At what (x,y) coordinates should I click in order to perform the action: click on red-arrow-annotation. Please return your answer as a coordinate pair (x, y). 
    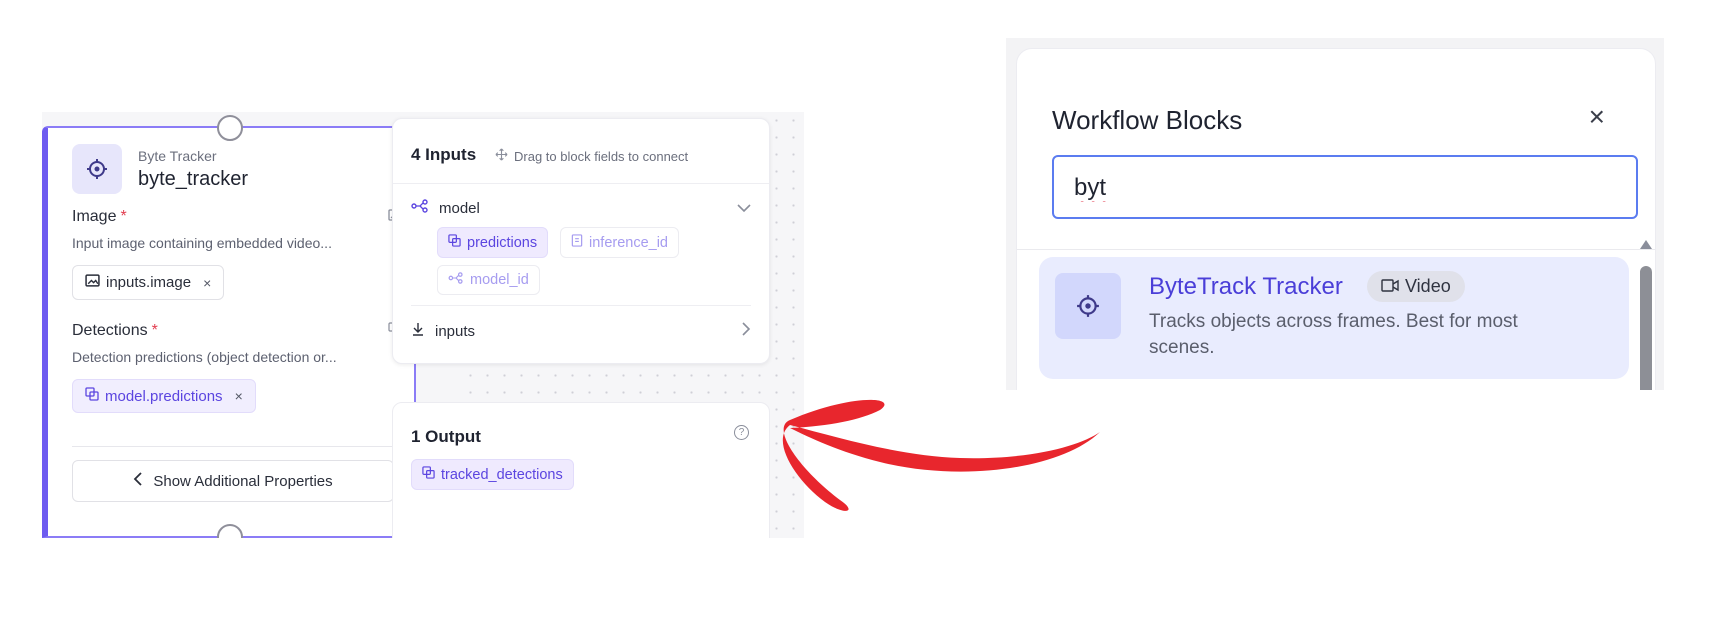
    Looking at the image, I should click on (941, 455).